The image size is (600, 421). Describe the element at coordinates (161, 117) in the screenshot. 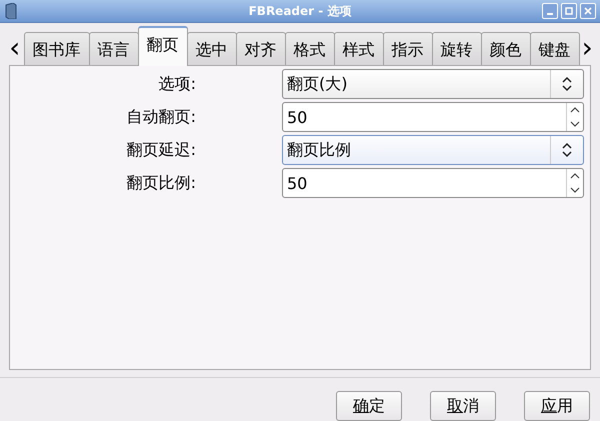

I see `field-label: 自动翻页:` at that location.